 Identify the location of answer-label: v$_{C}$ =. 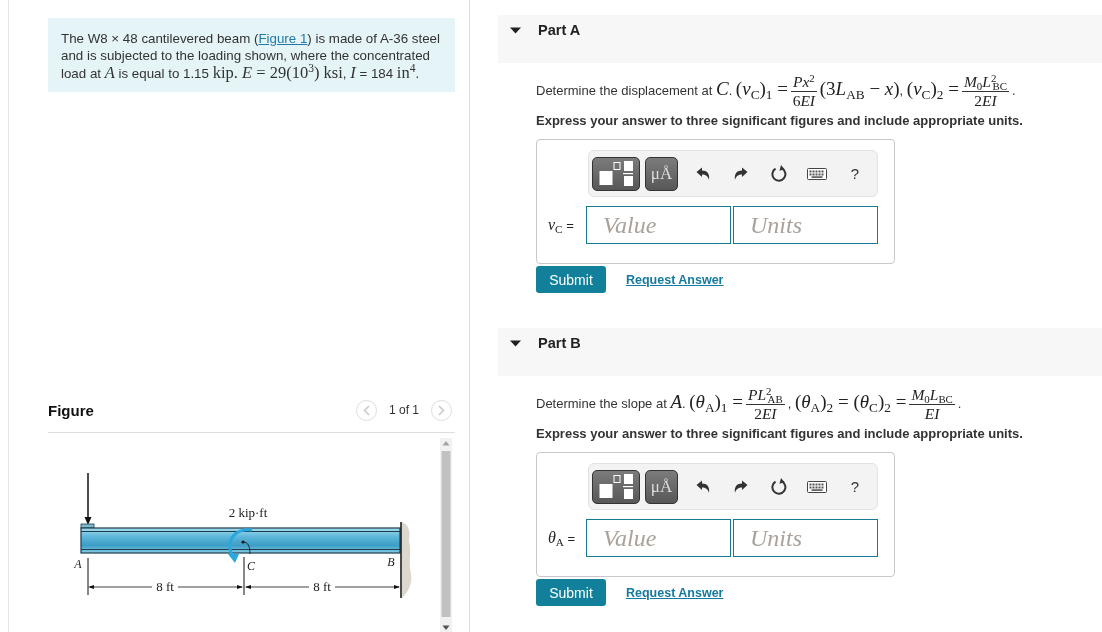
(561, 225).